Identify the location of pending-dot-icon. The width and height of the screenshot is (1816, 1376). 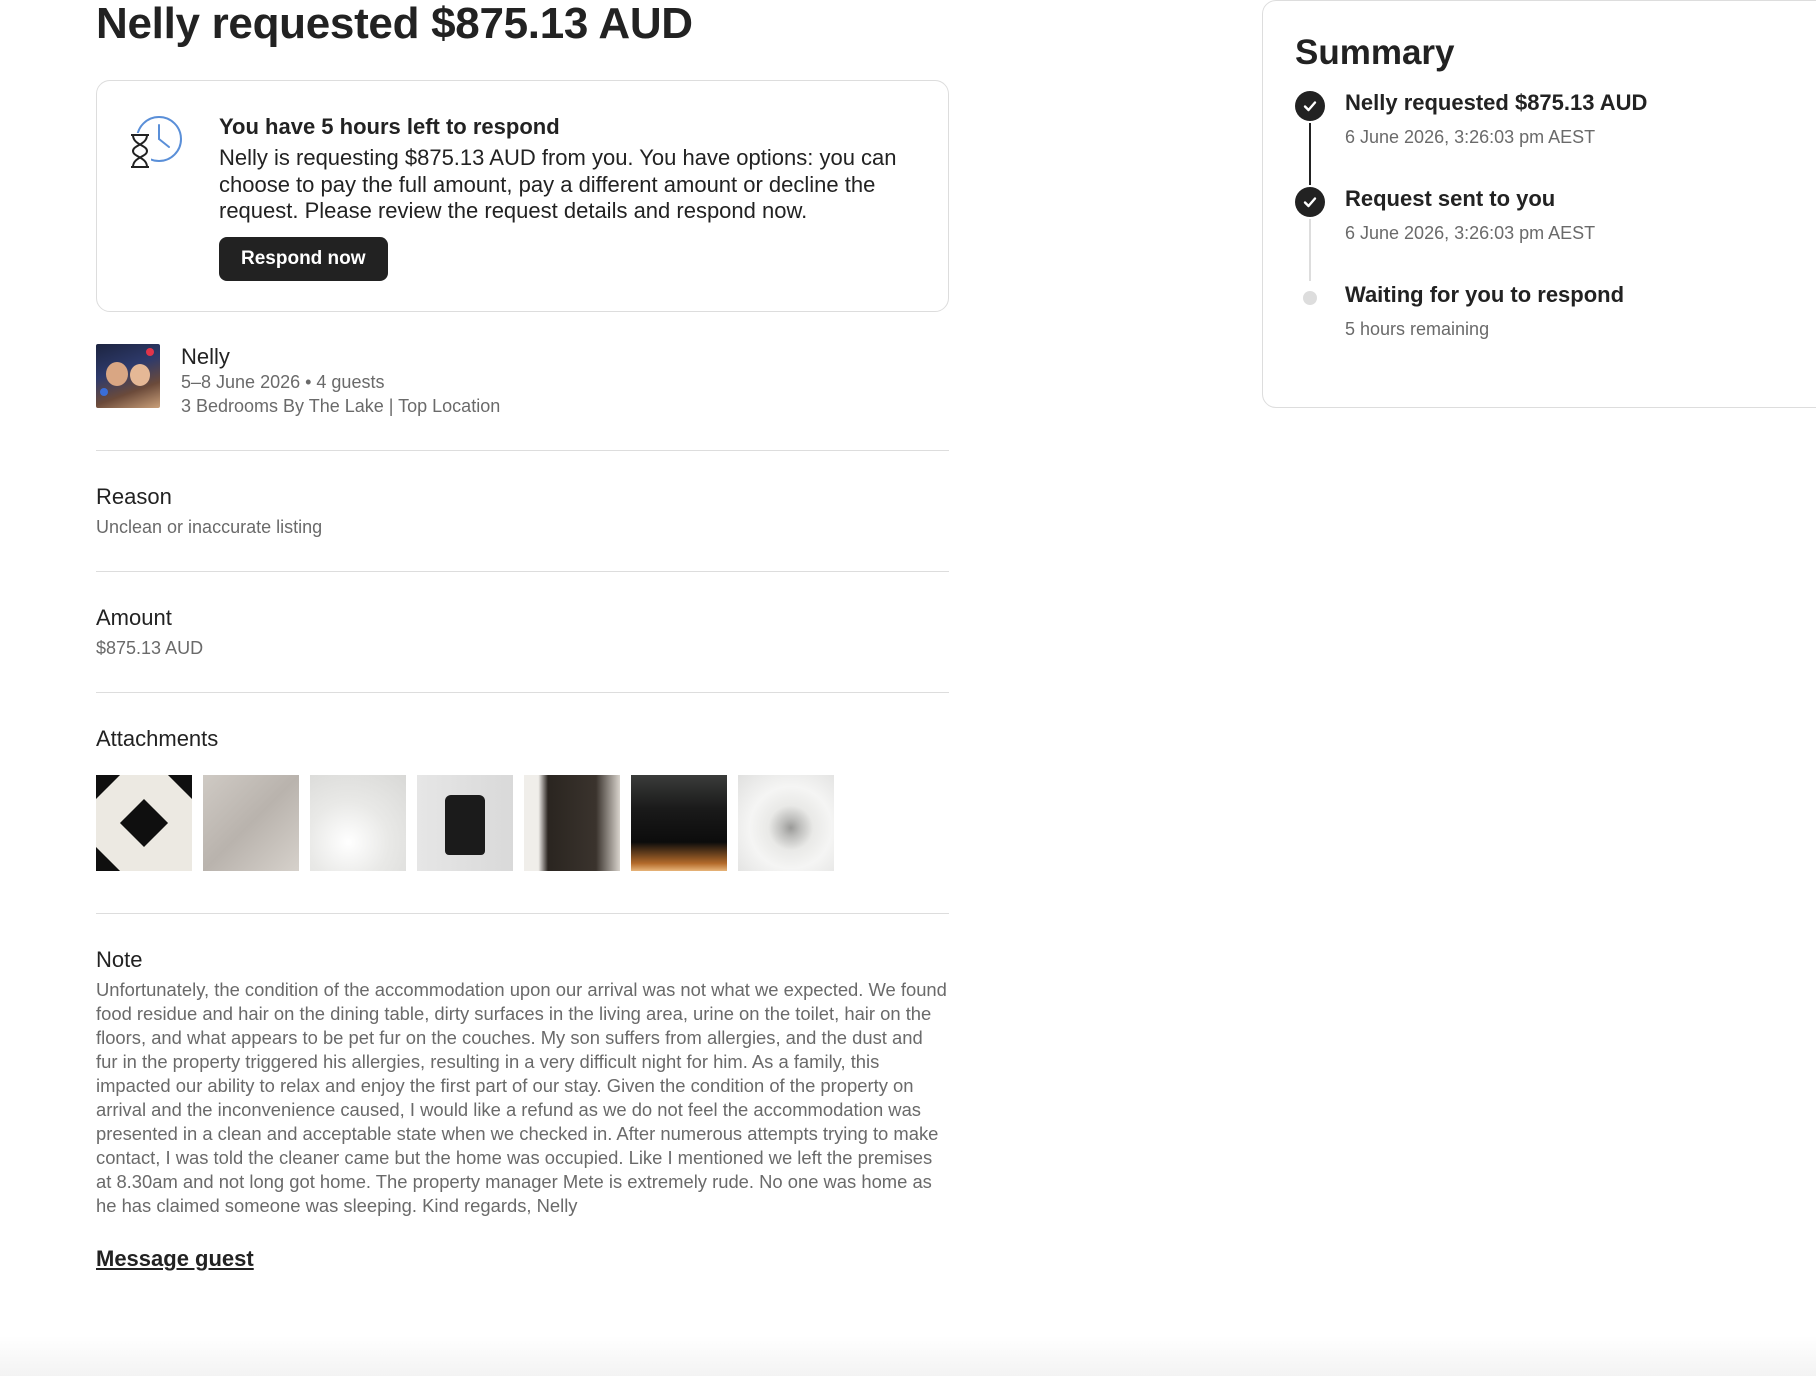
(1310, 298).